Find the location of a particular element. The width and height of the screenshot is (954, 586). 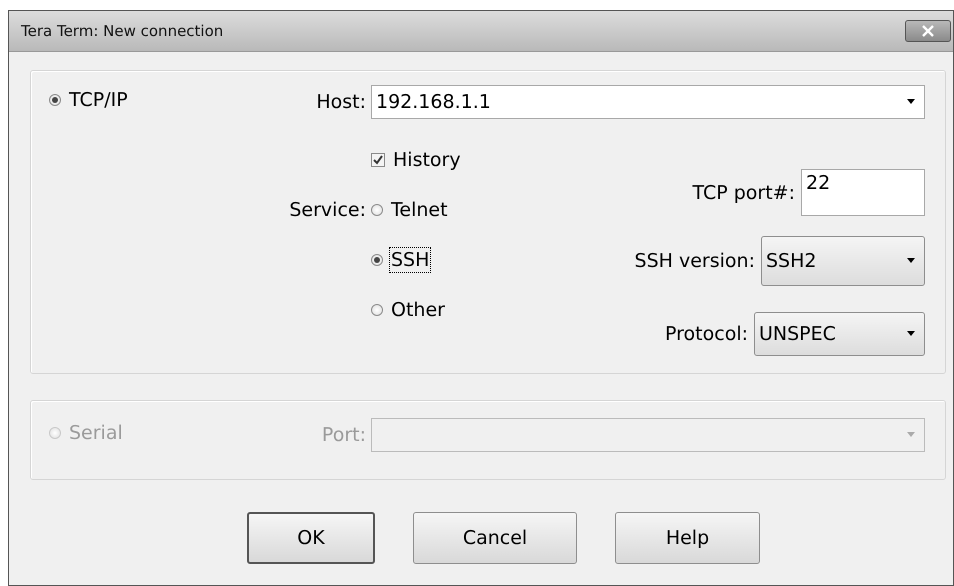

tcp-port-label: TCP port#: is located at coordinates (743, 193).